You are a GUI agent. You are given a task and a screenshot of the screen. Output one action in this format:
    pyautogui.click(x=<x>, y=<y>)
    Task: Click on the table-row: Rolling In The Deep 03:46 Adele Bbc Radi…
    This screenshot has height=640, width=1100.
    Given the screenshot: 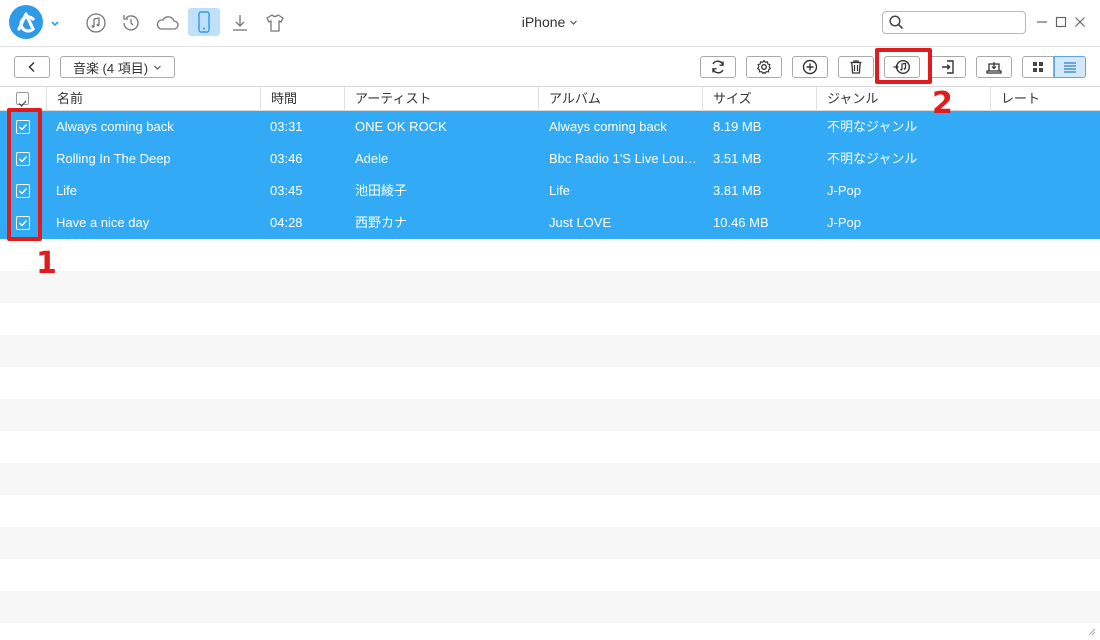 What is the action you would take?
    pyautogui.click(x=550, y=159)
    